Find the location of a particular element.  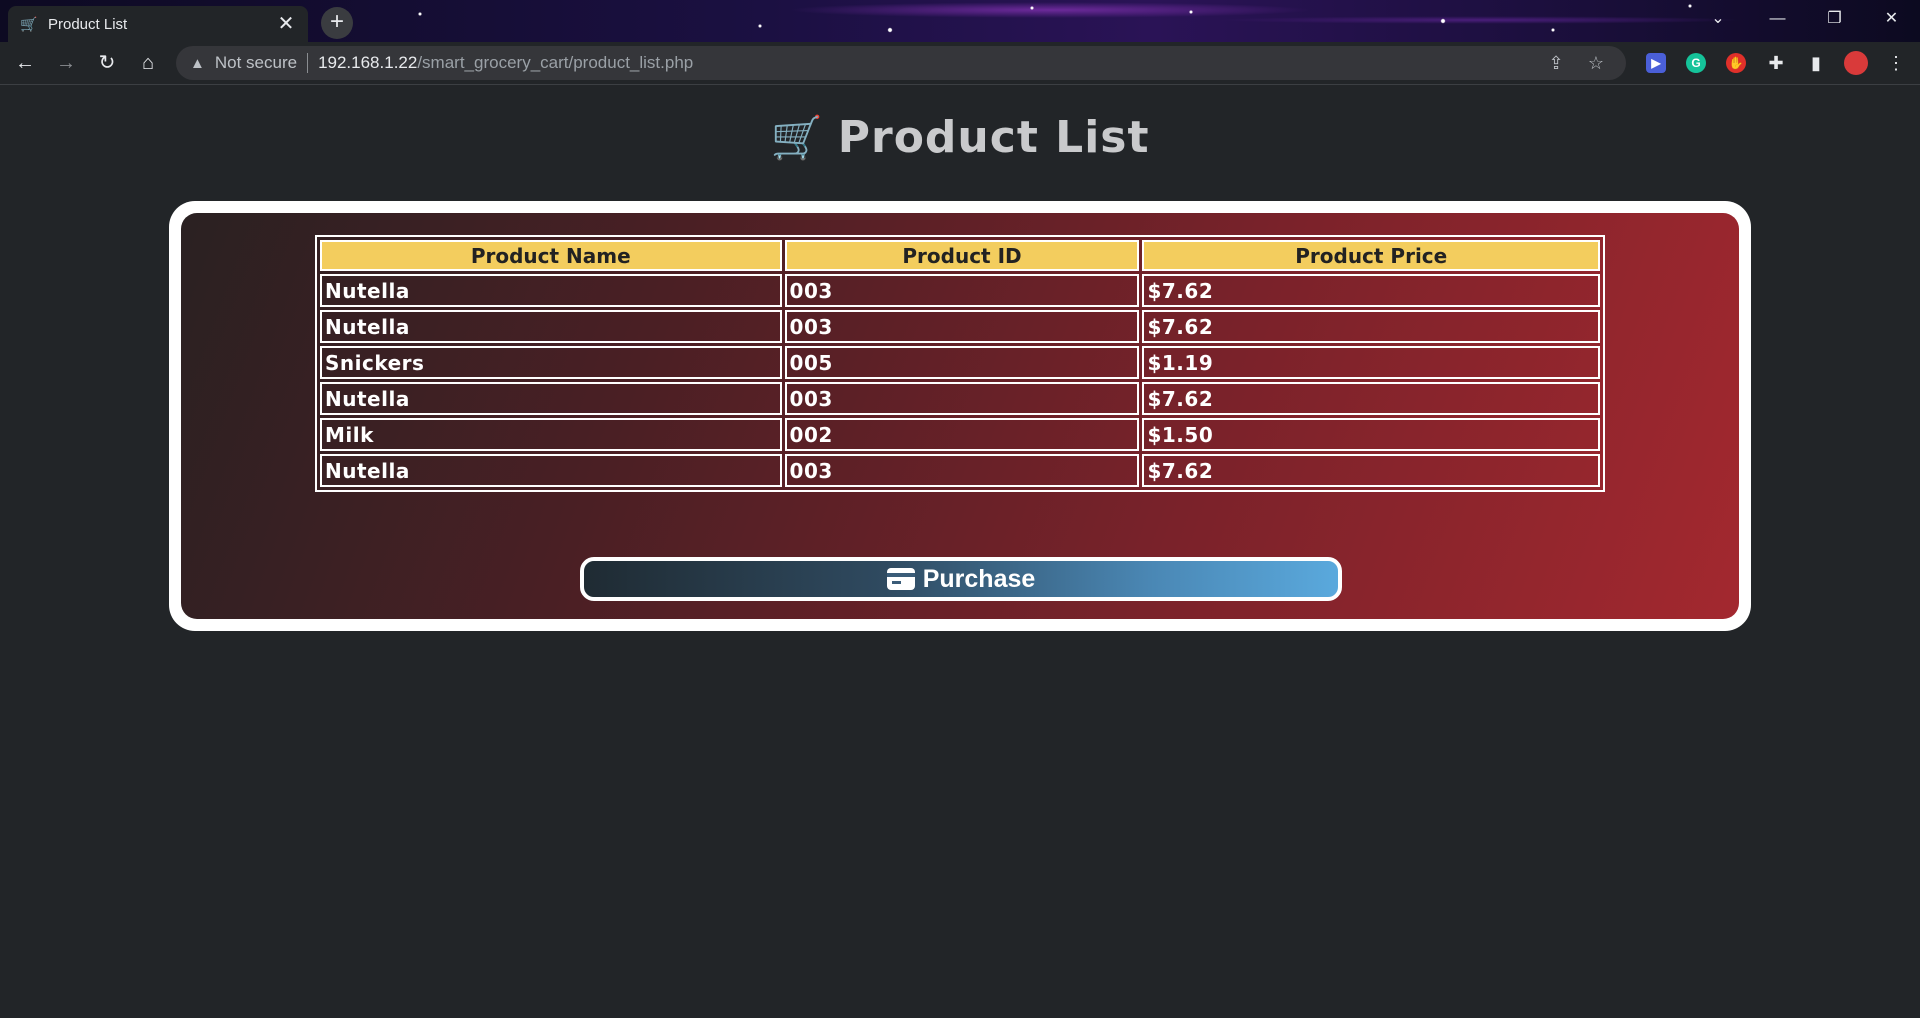

url-host: 192.168.1.22 is located at coordinates (368, 62).